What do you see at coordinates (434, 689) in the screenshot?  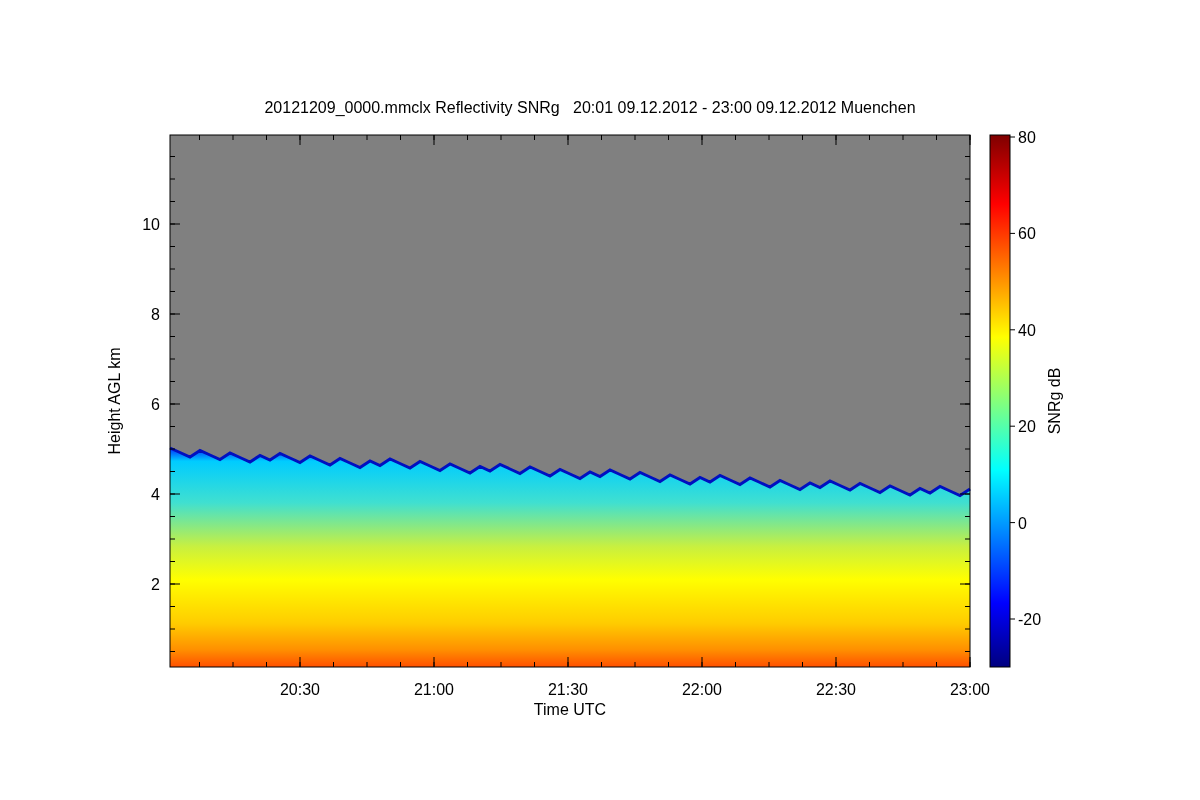 I see `x-tick-label: 21:00` at bounding box center [434, 689].